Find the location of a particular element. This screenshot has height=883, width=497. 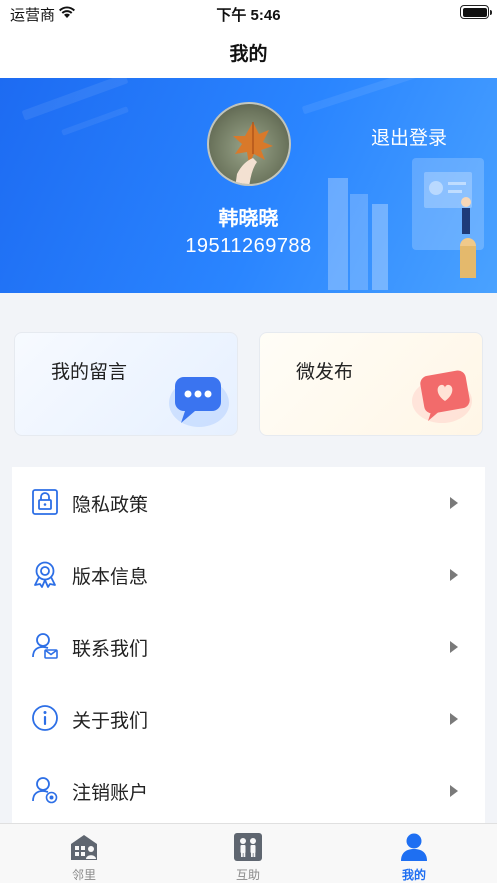

page-title: 我的 is located at coordinates (248, 54).